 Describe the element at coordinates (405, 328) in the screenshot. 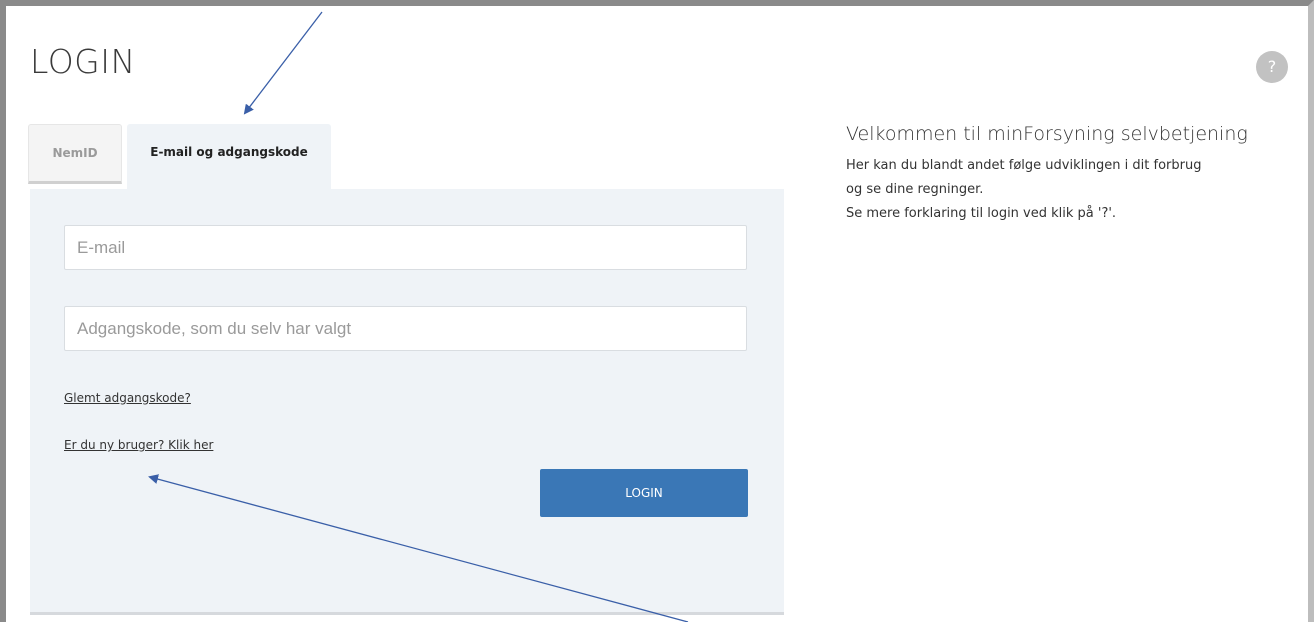

I see `password-field` at that location.